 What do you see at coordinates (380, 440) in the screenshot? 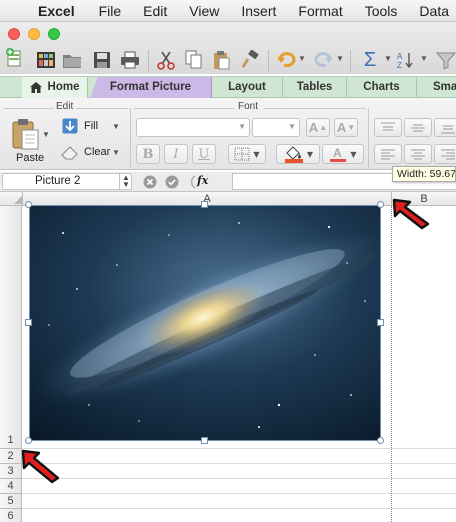
I see `resize-handle-bottom-right` at bounding box center [380, 440].